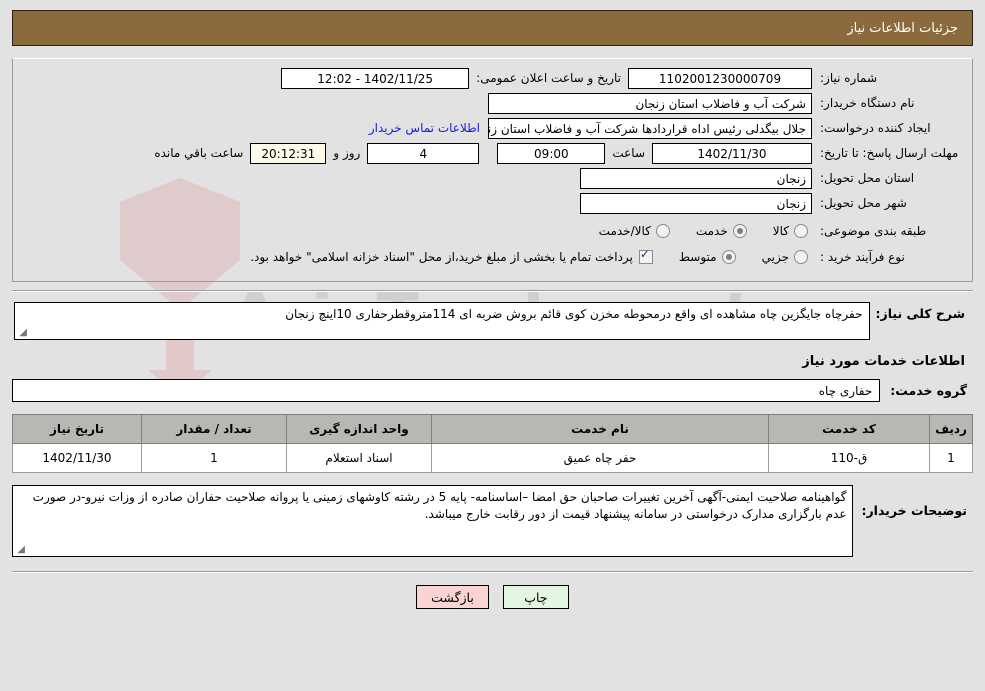  Describe the element at coordinates (720, 78) in the screenshot. I see `need-number-value: 1102001230000709` at that location.